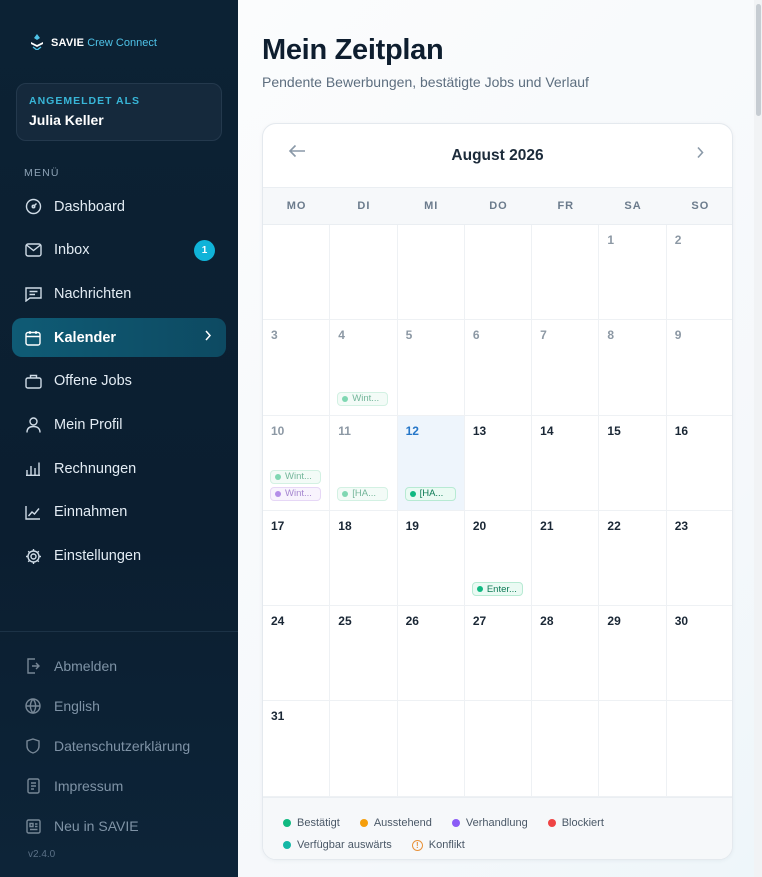  Describe the element at coordinates (479, 430) in the screenshot. I see `day-number: 13` at that location.